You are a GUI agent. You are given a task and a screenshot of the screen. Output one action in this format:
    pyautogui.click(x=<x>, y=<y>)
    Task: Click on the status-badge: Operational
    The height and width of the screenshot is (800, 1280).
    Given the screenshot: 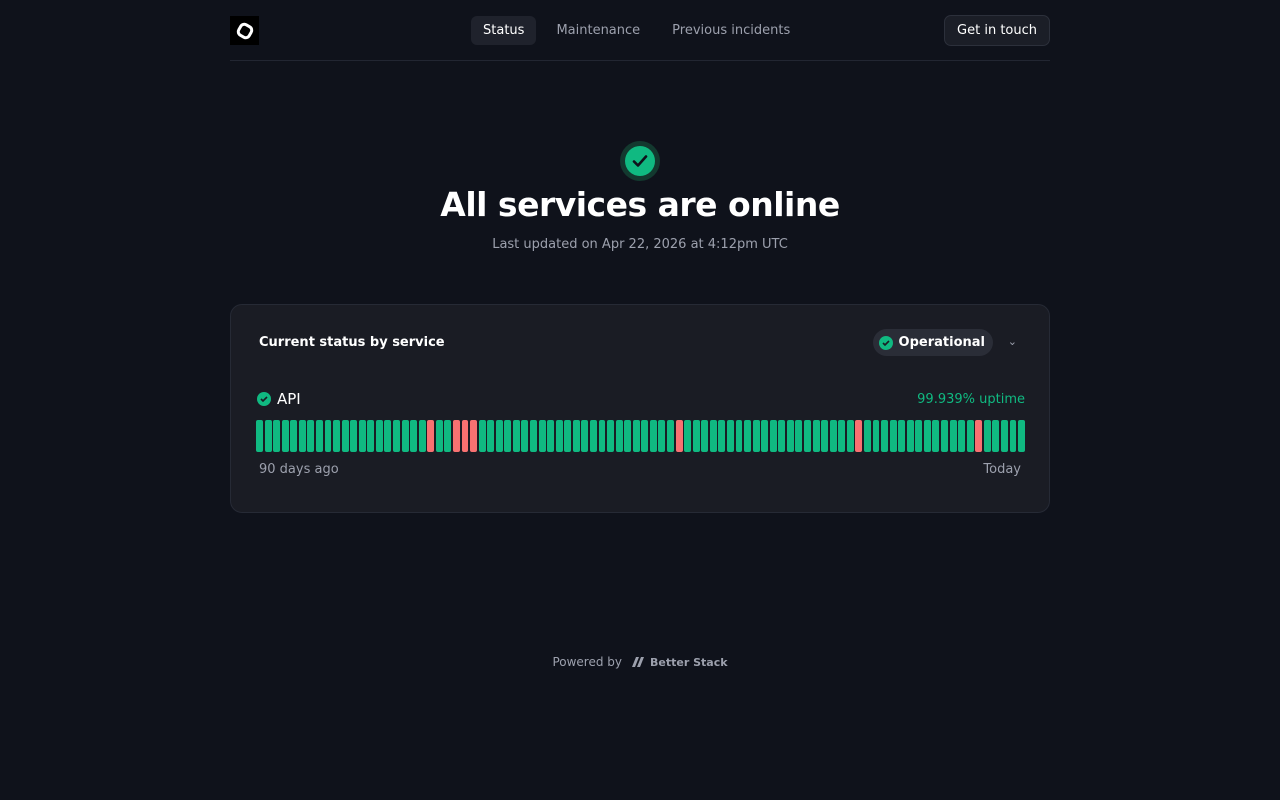 What is the action you would take?
    pyautogui.click(x=932, y=342)
    